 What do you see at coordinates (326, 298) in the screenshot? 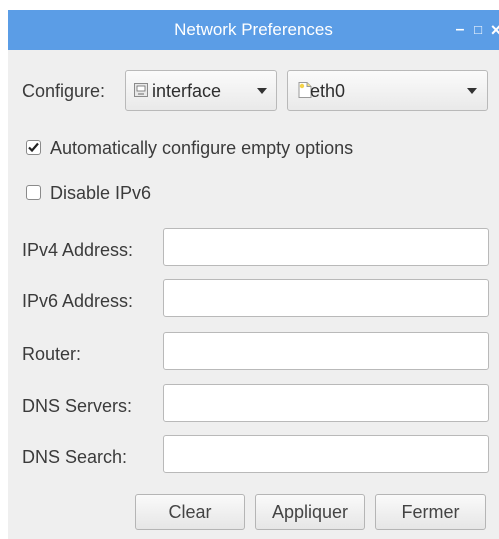
I see `ipv6-address-input` at bounding box center [326, 298].